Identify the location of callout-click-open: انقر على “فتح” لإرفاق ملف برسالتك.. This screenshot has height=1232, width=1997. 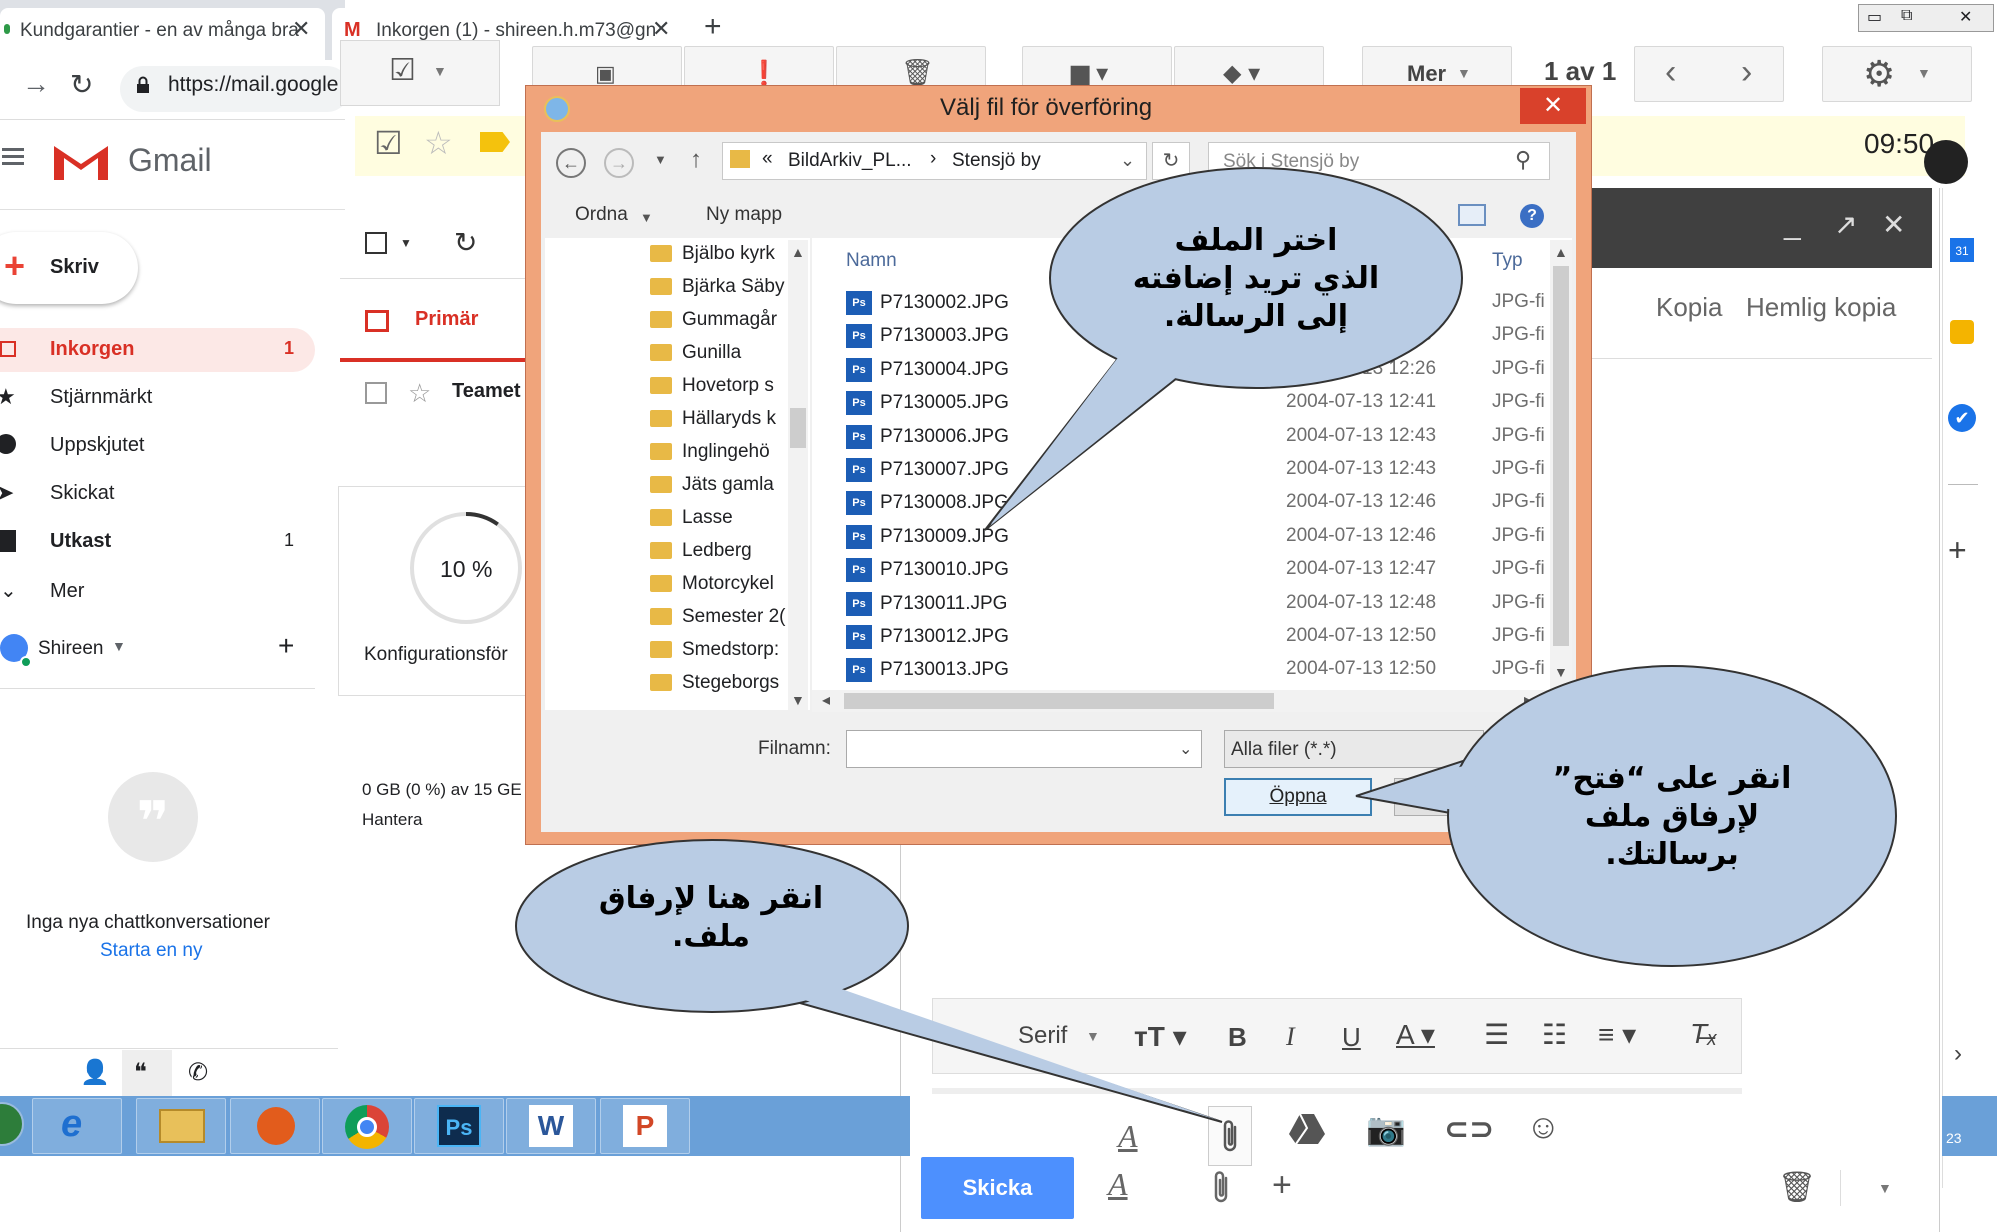
(1672, 817).